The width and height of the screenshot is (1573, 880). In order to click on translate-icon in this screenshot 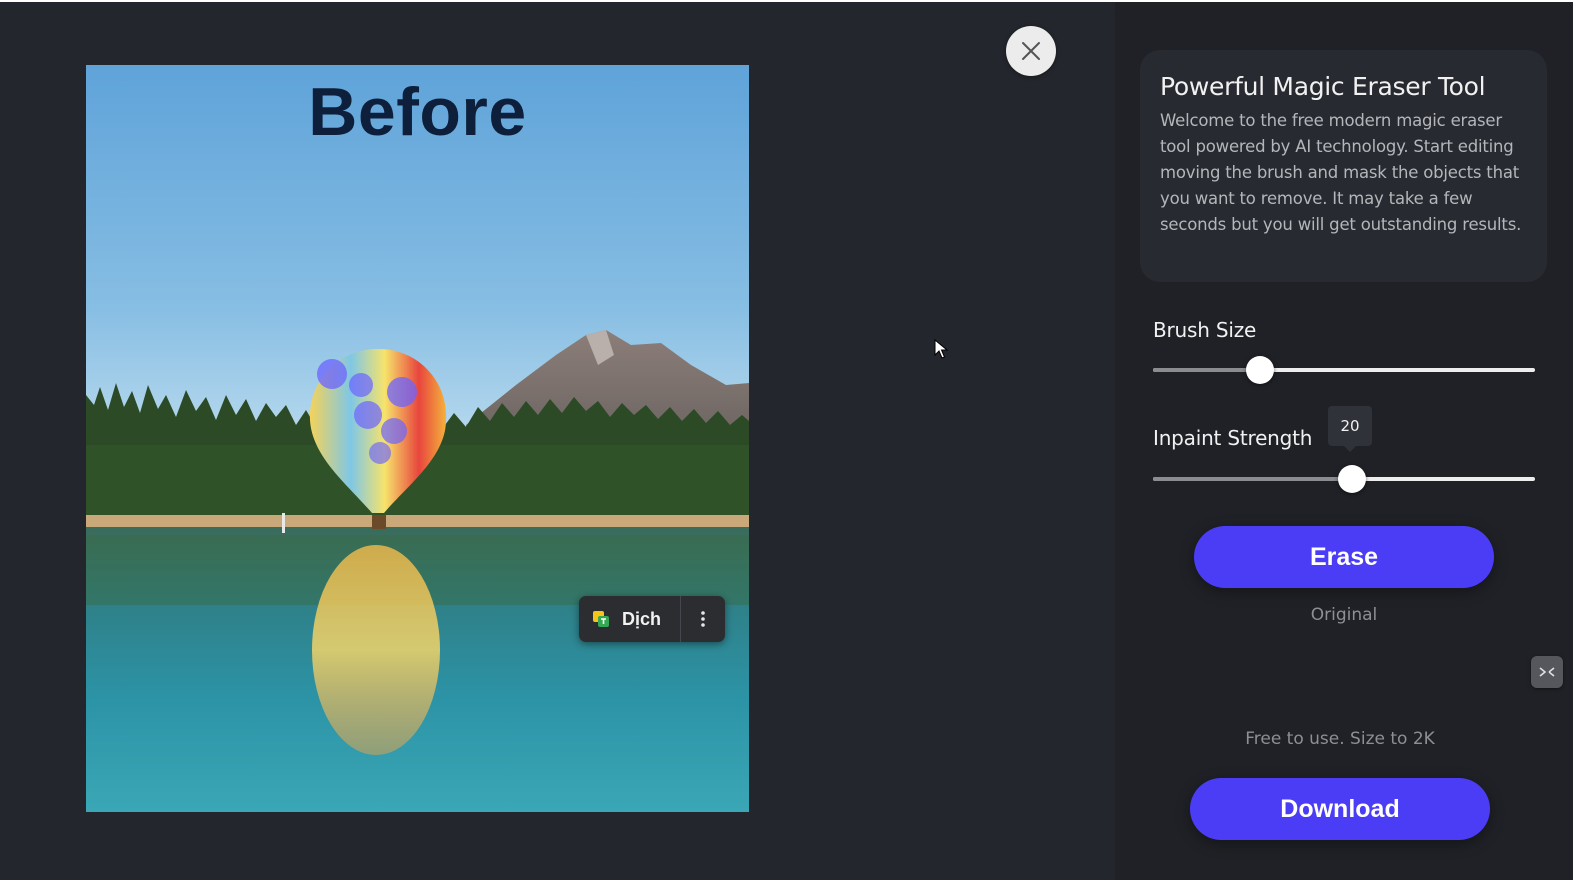, I will do `click(601, 619)`.